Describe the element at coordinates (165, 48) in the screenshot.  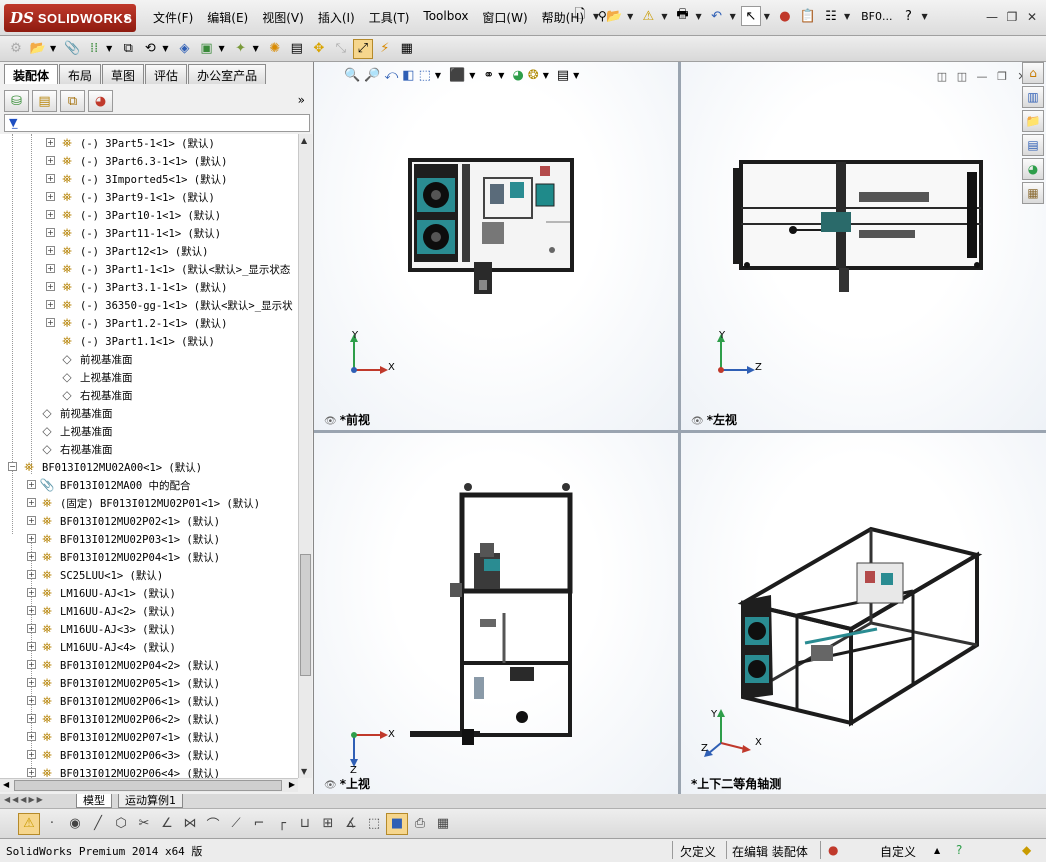
I see `move-dropdown-icon: ▼` at that location.